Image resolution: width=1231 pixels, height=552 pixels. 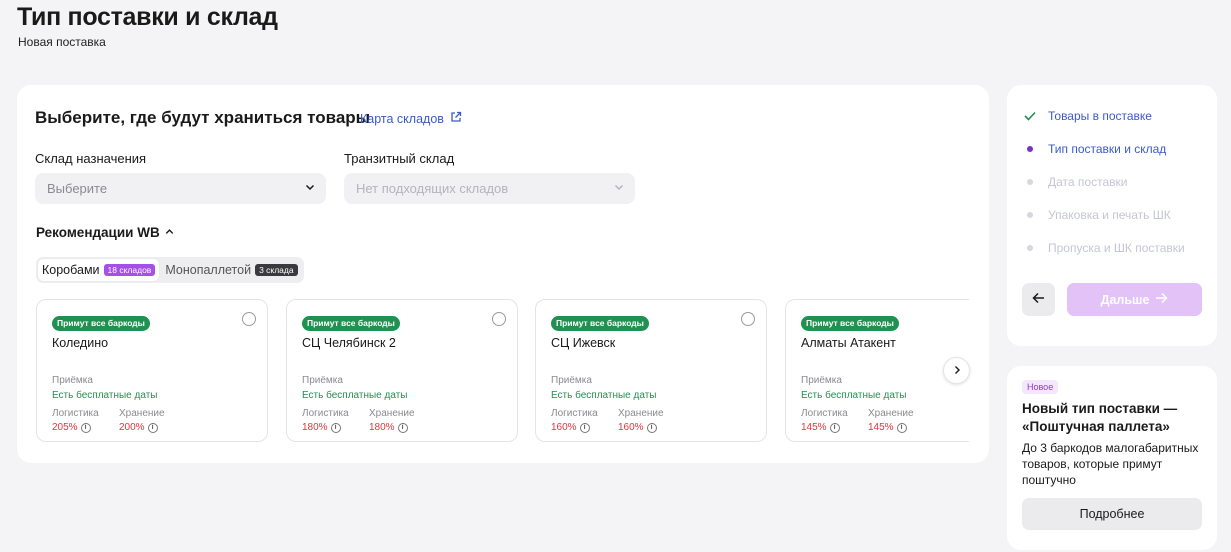 I want to click on tab-boxes: Коробами 18 складов, so click(x=99, y=270).